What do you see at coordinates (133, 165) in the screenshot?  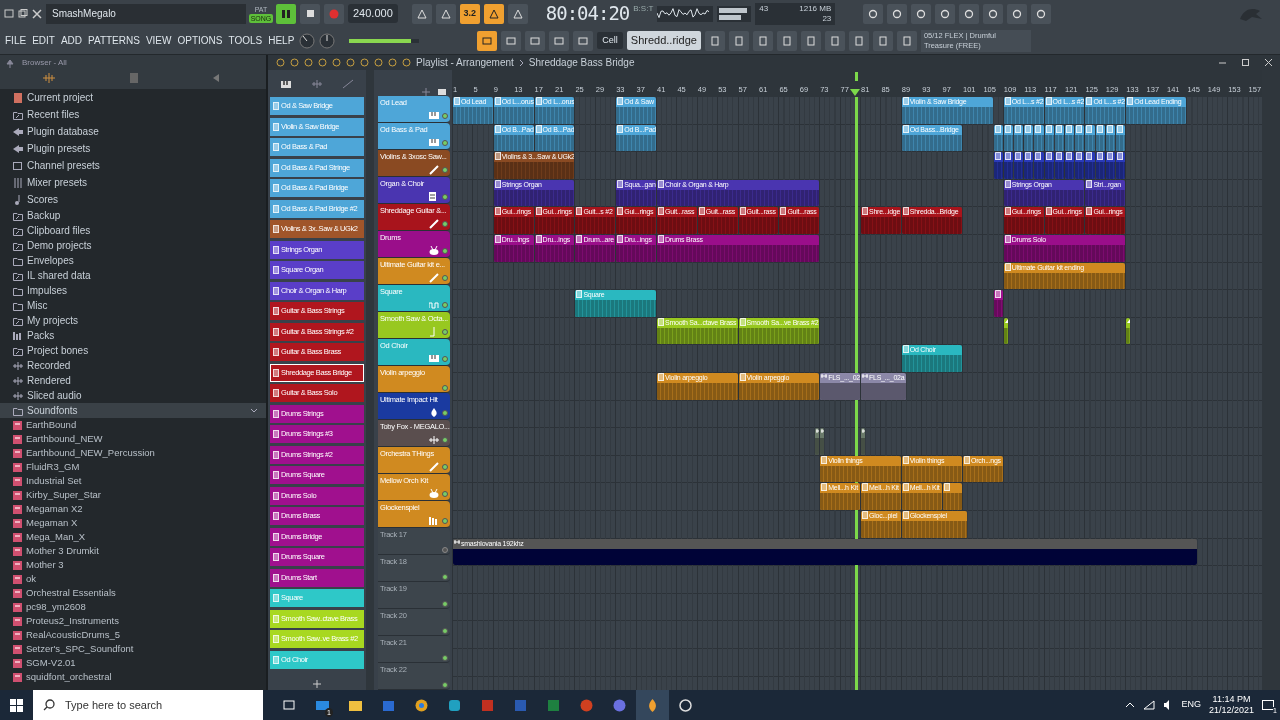 I see `browser-item: Channel presets` at bounding box center [133, 165].